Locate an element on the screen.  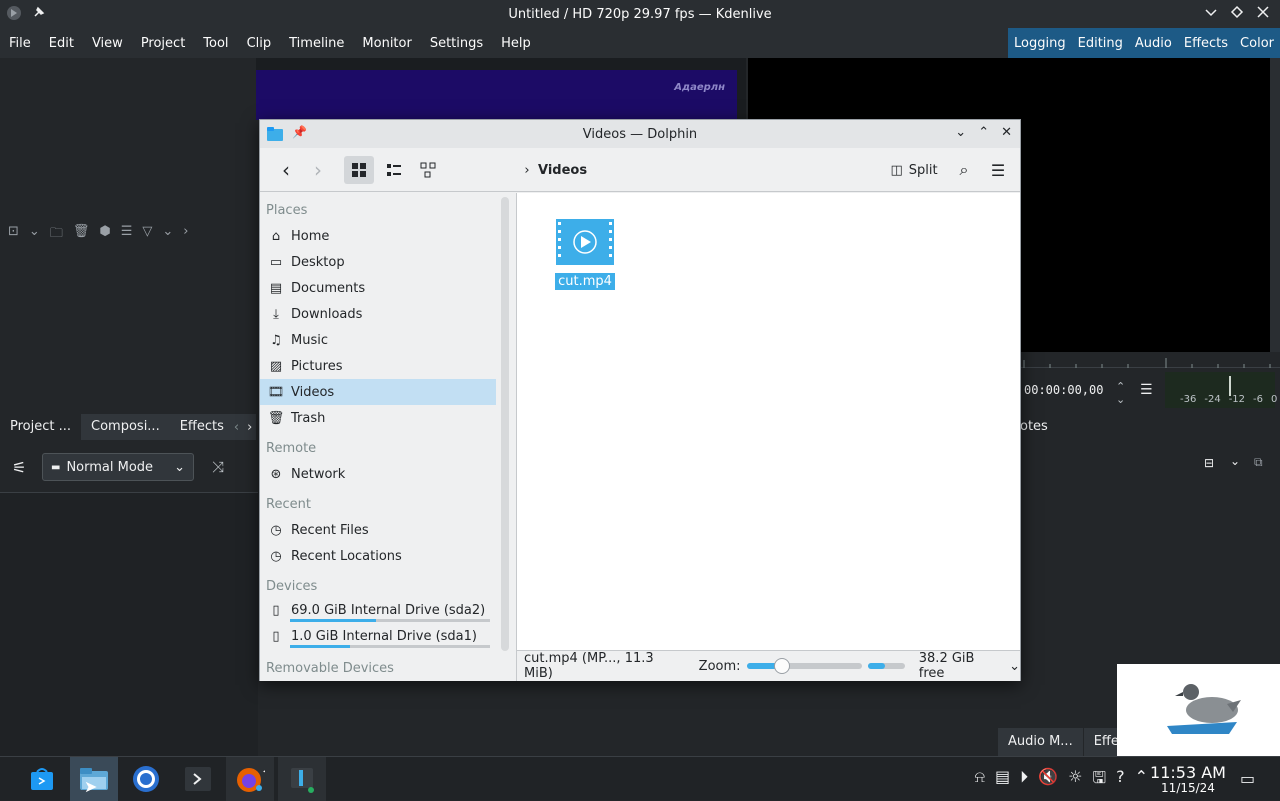
tab-effects: Effects is located at coordinates (202, 427).